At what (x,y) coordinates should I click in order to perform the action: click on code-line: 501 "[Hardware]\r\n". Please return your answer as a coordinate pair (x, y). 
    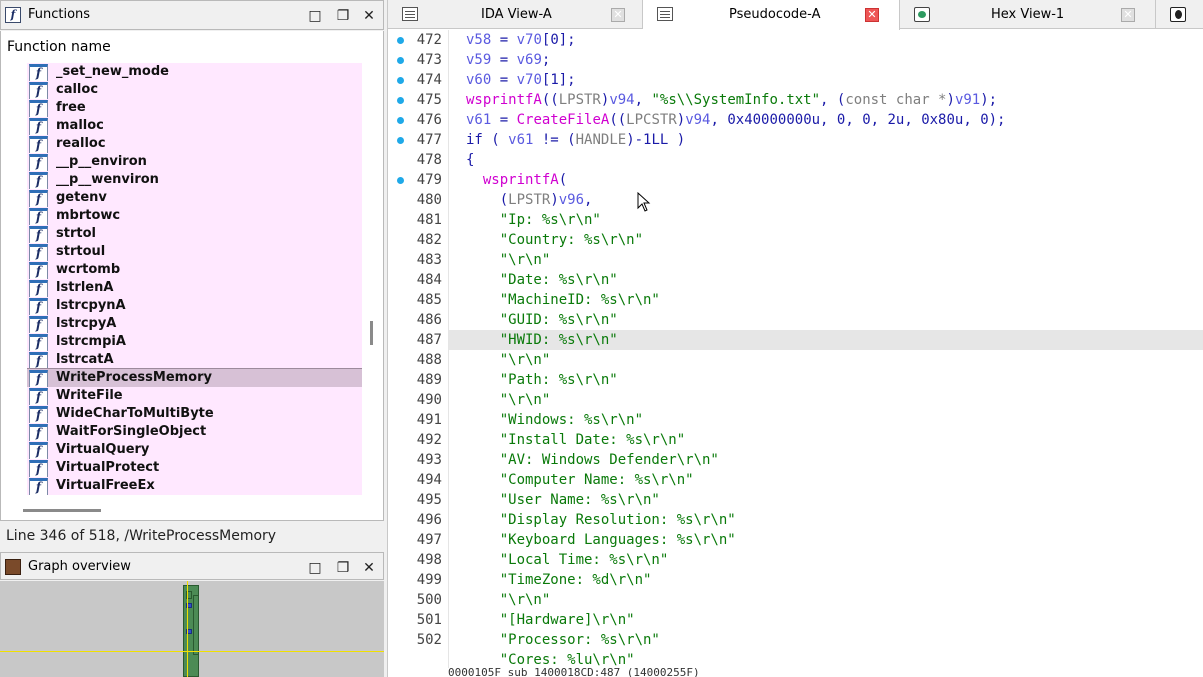
    Looking at the image, I should click on (795, 620).